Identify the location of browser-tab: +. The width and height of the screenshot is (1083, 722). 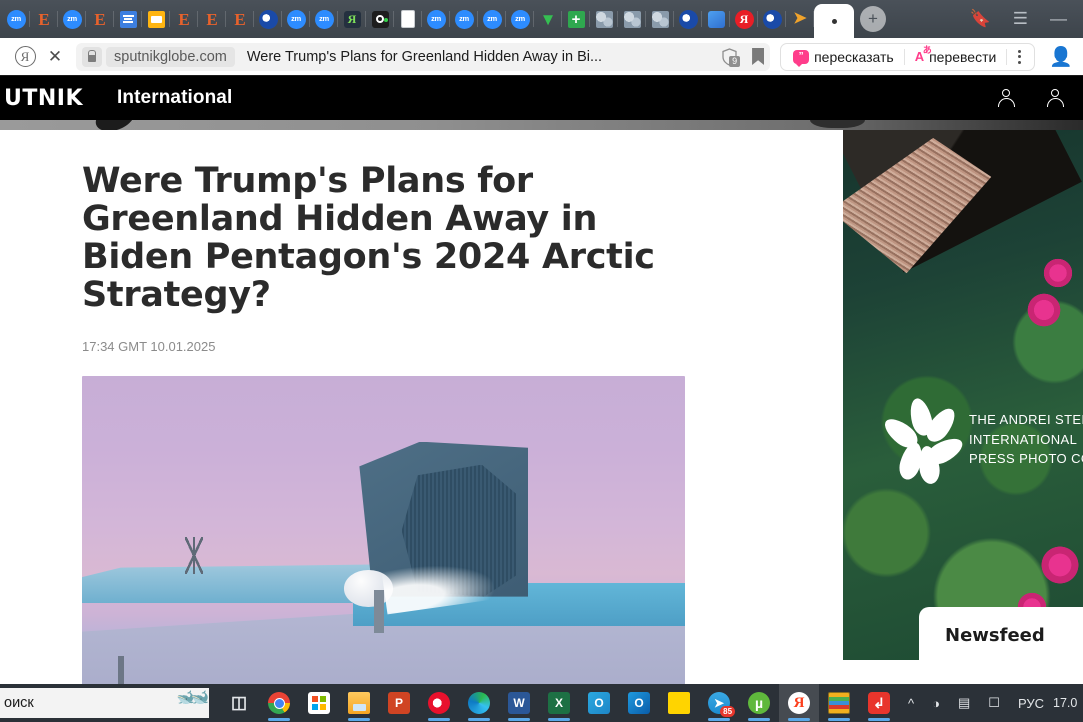
(576, 19).